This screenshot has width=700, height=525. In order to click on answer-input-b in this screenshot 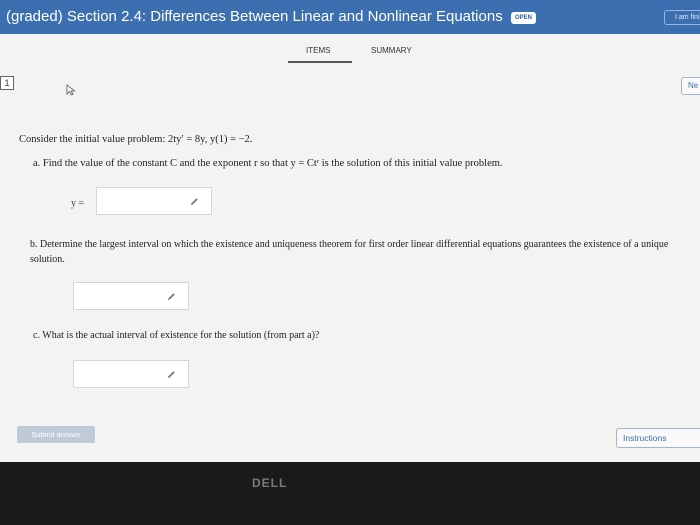, I will do `click(131, 296)`.